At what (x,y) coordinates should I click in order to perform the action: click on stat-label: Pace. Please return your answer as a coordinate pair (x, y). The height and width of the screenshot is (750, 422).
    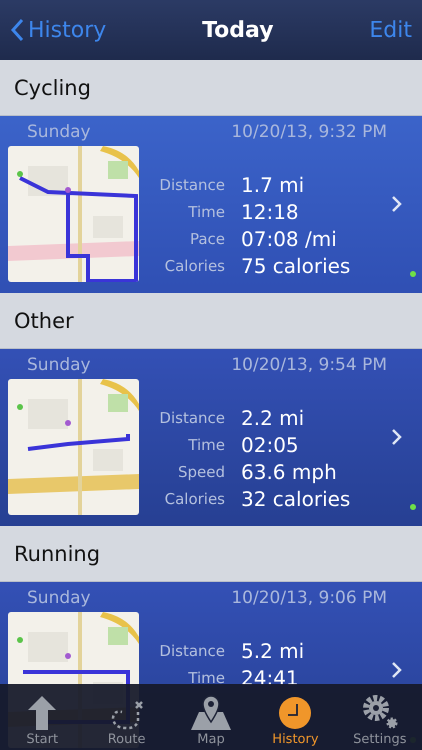
    Looking at the image, I should click on (206, 239).